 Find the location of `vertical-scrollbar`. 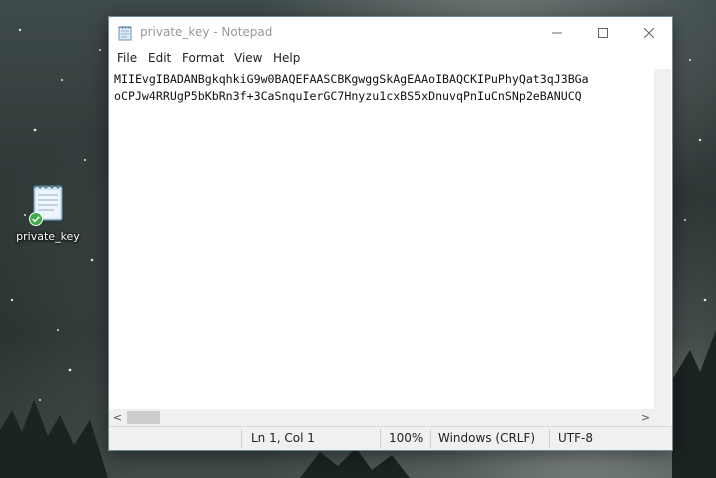

vertical-scrollbar is located at coordinates (662, 239).